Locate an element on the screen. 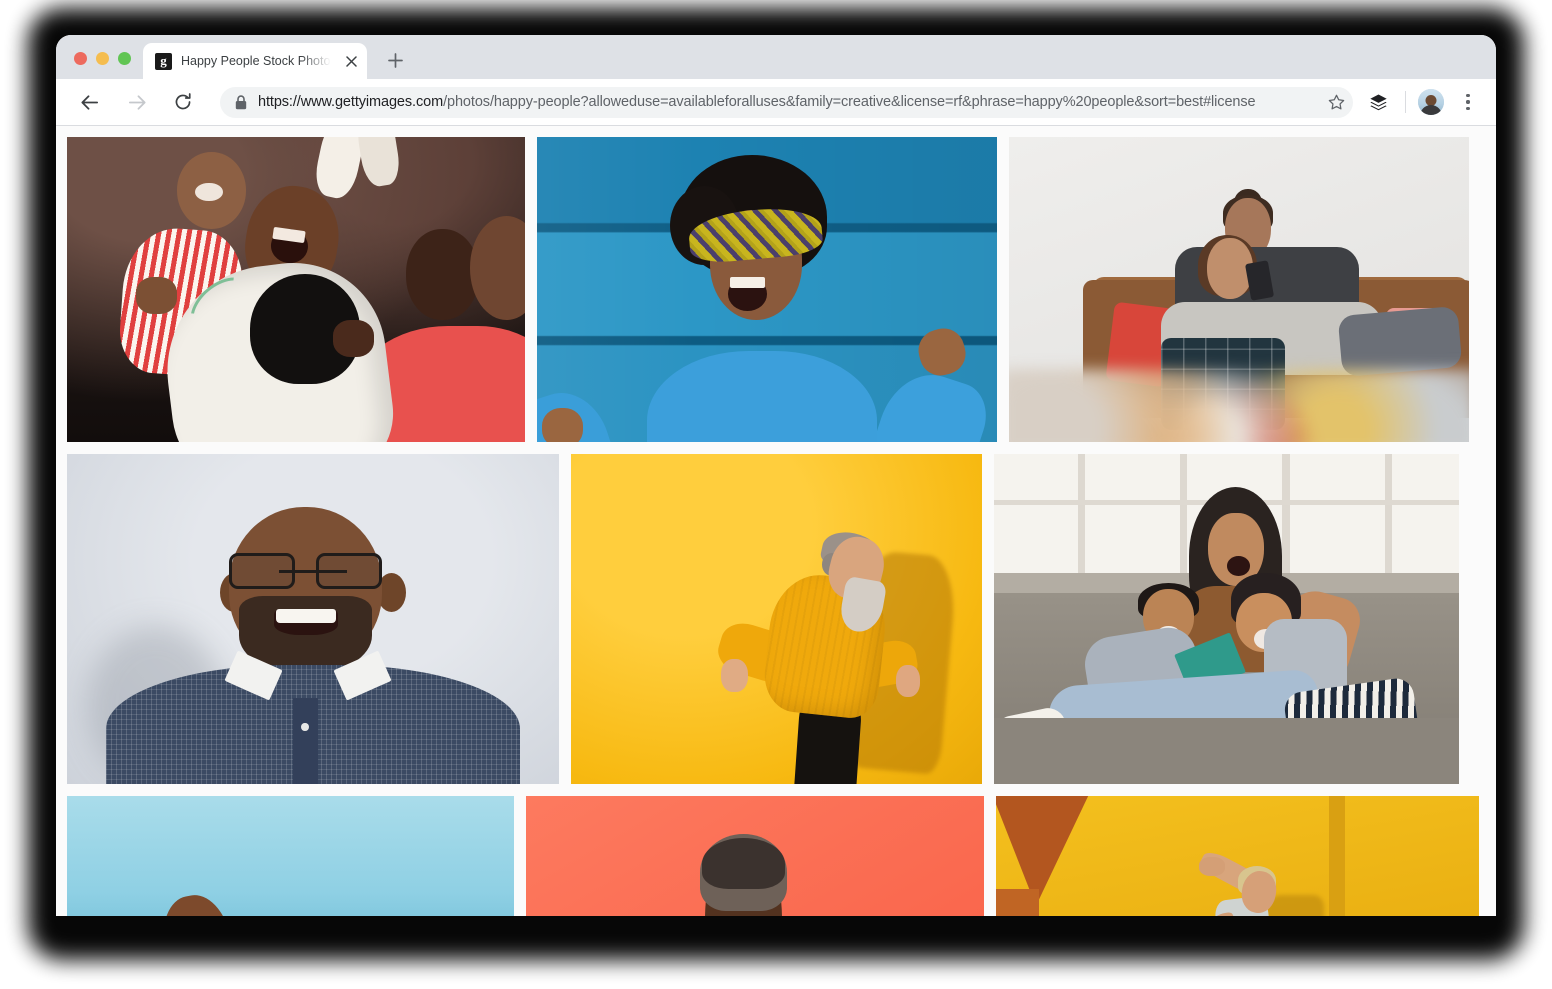 This screenshot has width=1552, height=989. tab-title: Happy People Stock Photos an is located at coordinates (257, 61).